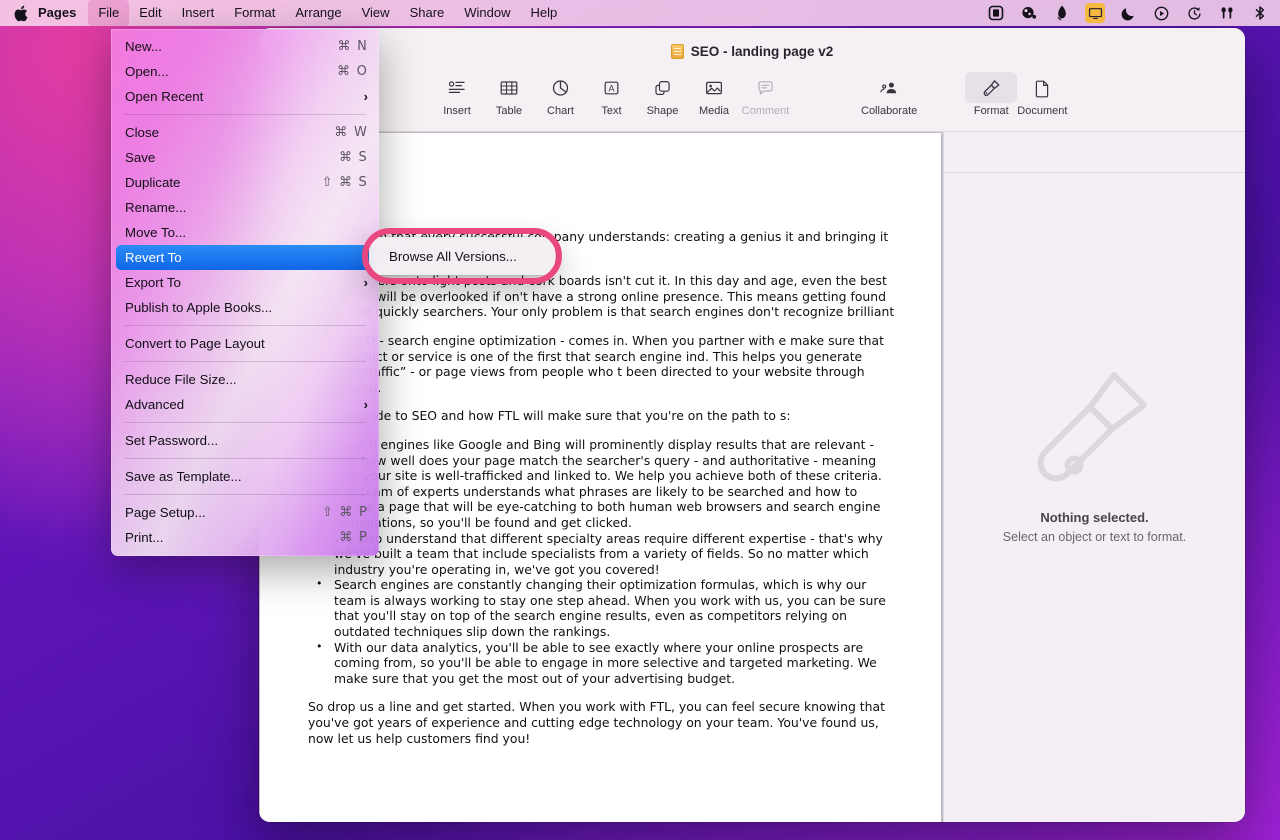 This screenshot has width=1280, height=840. What do you see at coordinates (245, 404) in the screenshot?
I see `menu-item-advanced: Advanced ›` at bounding box center [245, 404].